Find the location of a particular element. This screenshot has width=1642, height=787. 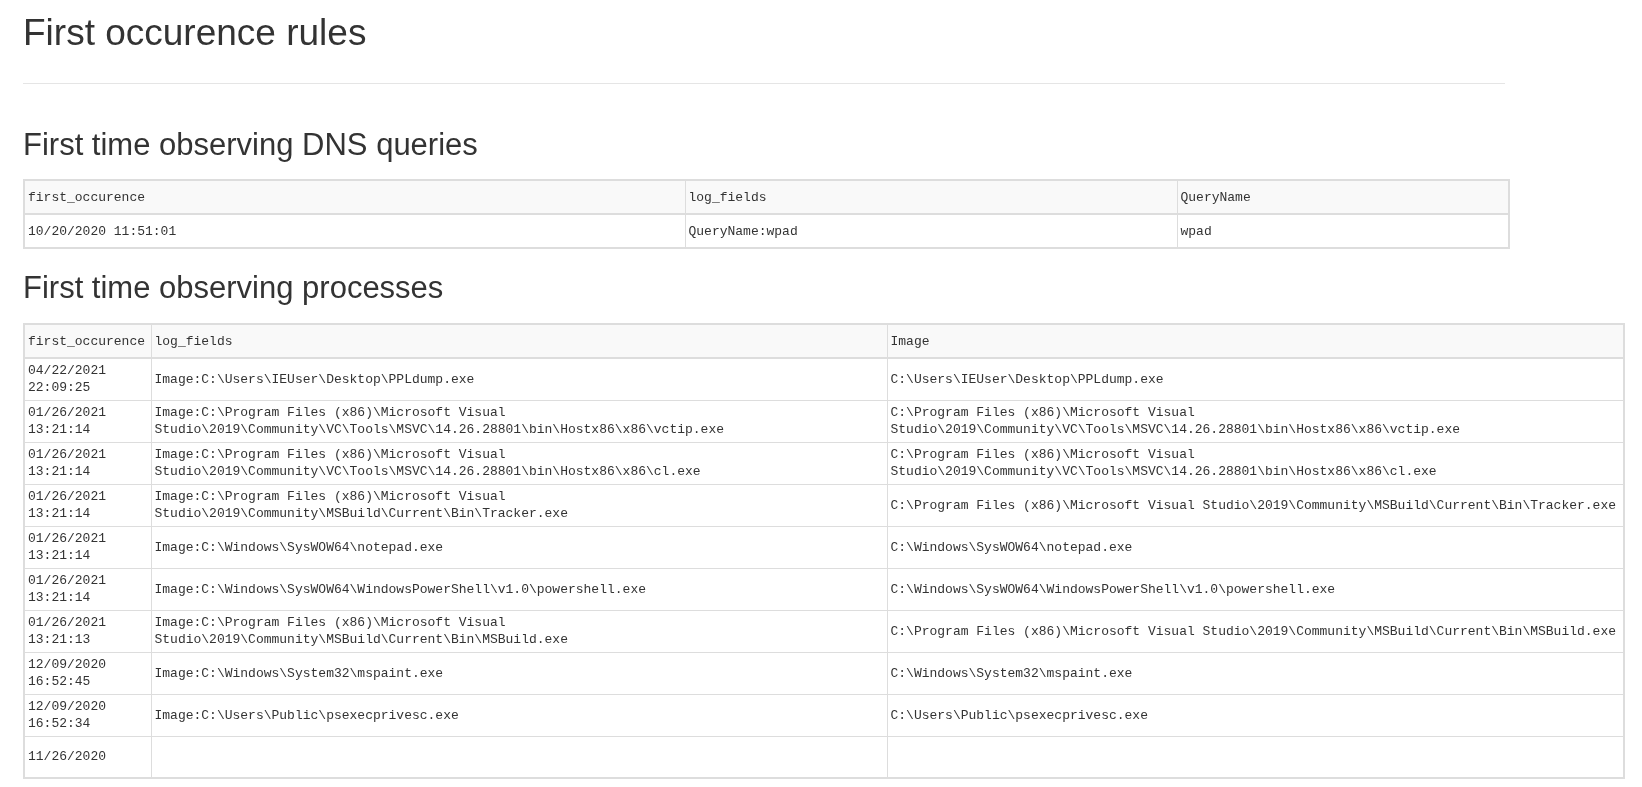

table-cell: 12/09/2020 16:52:34 is located at coordinates (87, 715).